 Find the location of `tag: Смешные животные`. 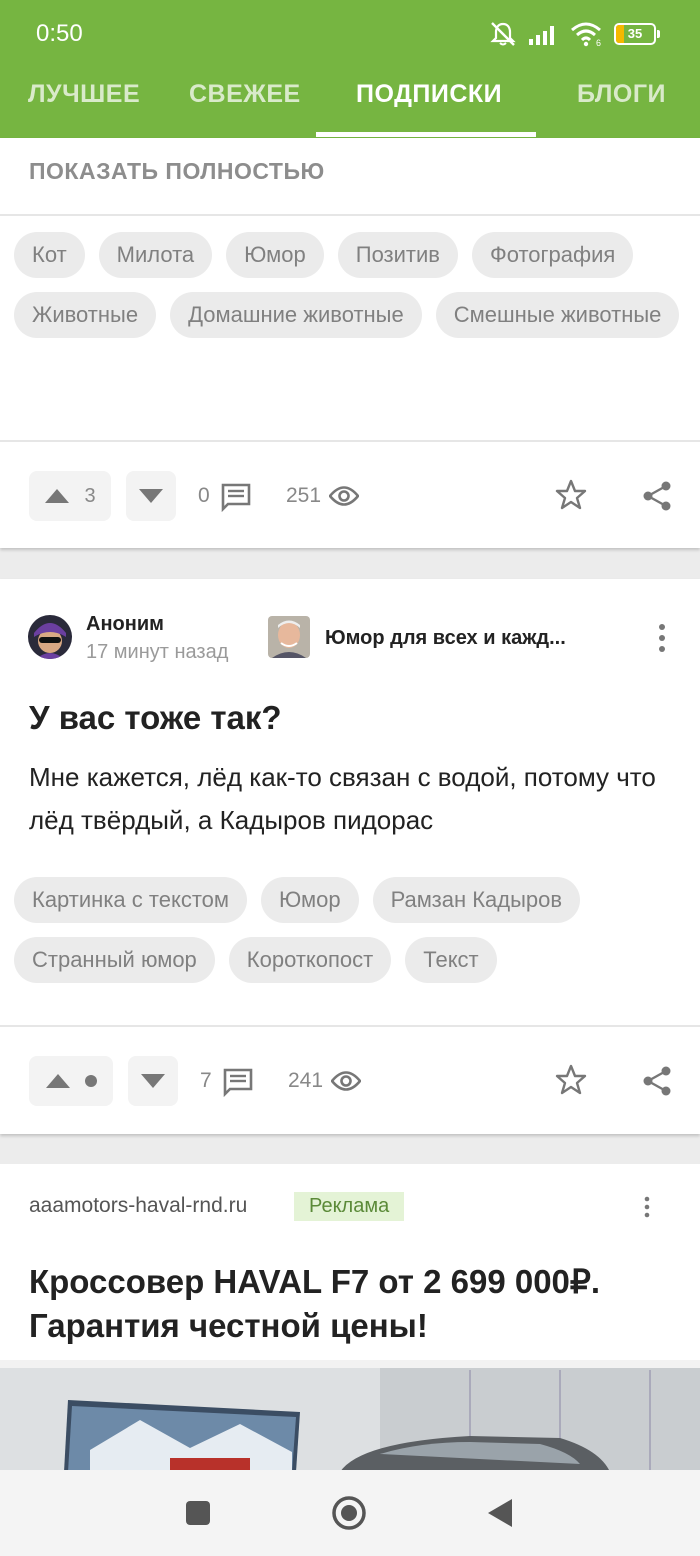

tag: Смешные животные is located at coordinates (557, 315).